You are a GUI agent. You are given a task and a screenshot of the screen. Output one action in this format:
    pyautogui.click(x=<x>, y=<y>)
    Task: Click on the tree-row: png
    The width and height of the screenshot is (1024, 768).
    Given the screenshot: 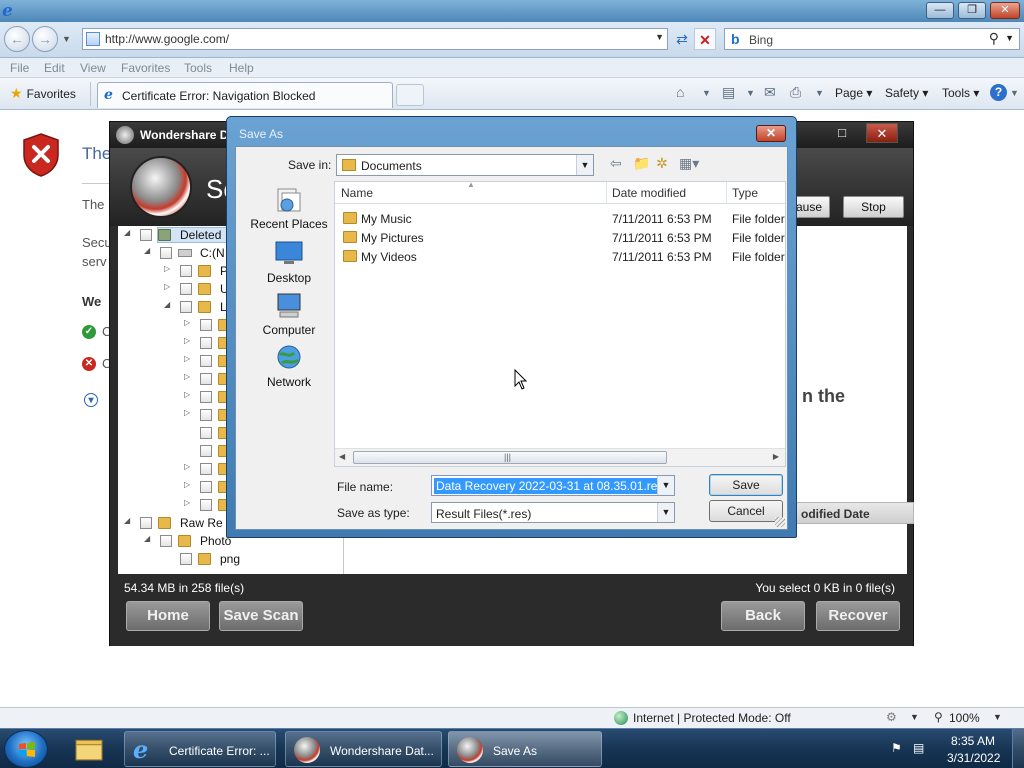 What is the action you would take?
    pyautogui.click(x=230, y=559)
    